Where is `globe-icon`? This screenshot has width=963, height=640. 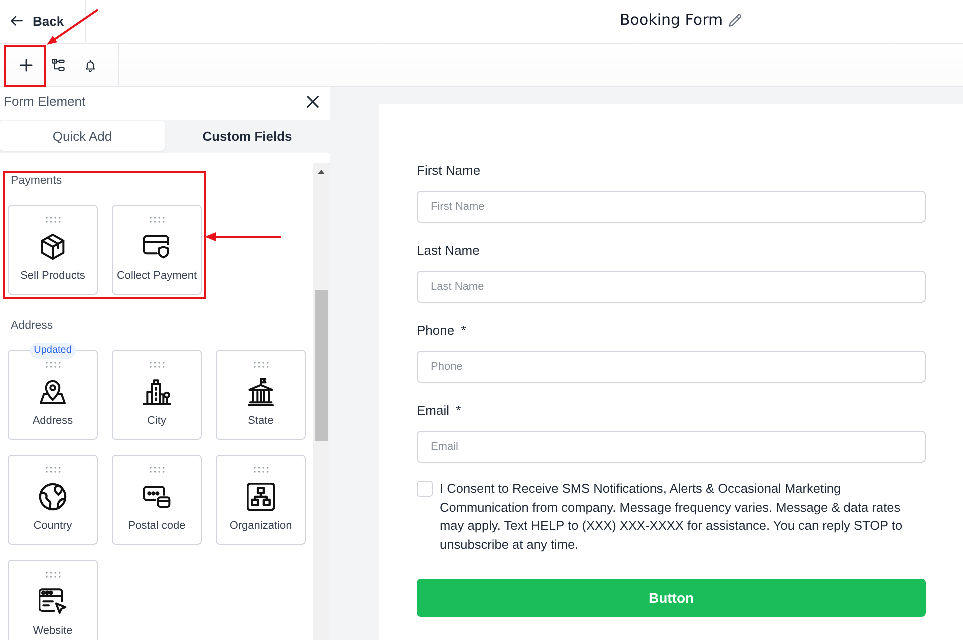 globe-icon is located at coordinates (53, 497).